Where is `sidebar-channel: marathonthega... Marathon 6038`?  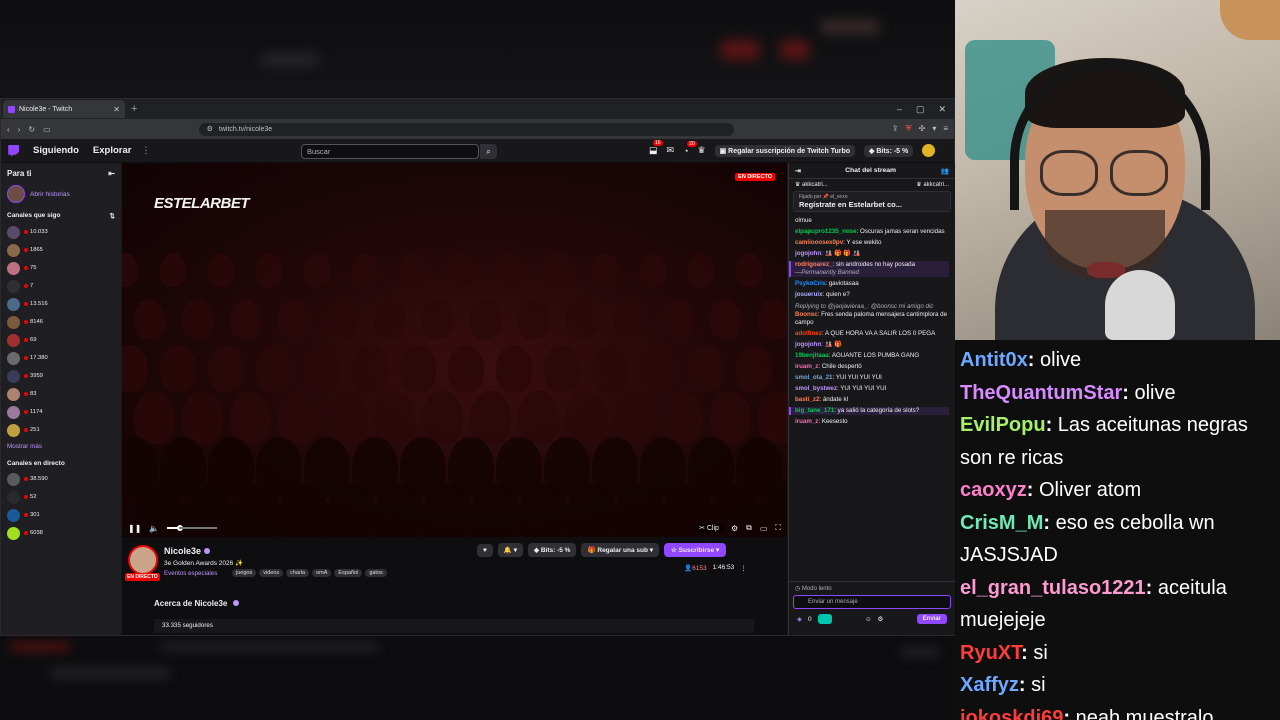
sidebar-channel: marathonthega... Marathon 6038 is located at coordinates (61, 533).